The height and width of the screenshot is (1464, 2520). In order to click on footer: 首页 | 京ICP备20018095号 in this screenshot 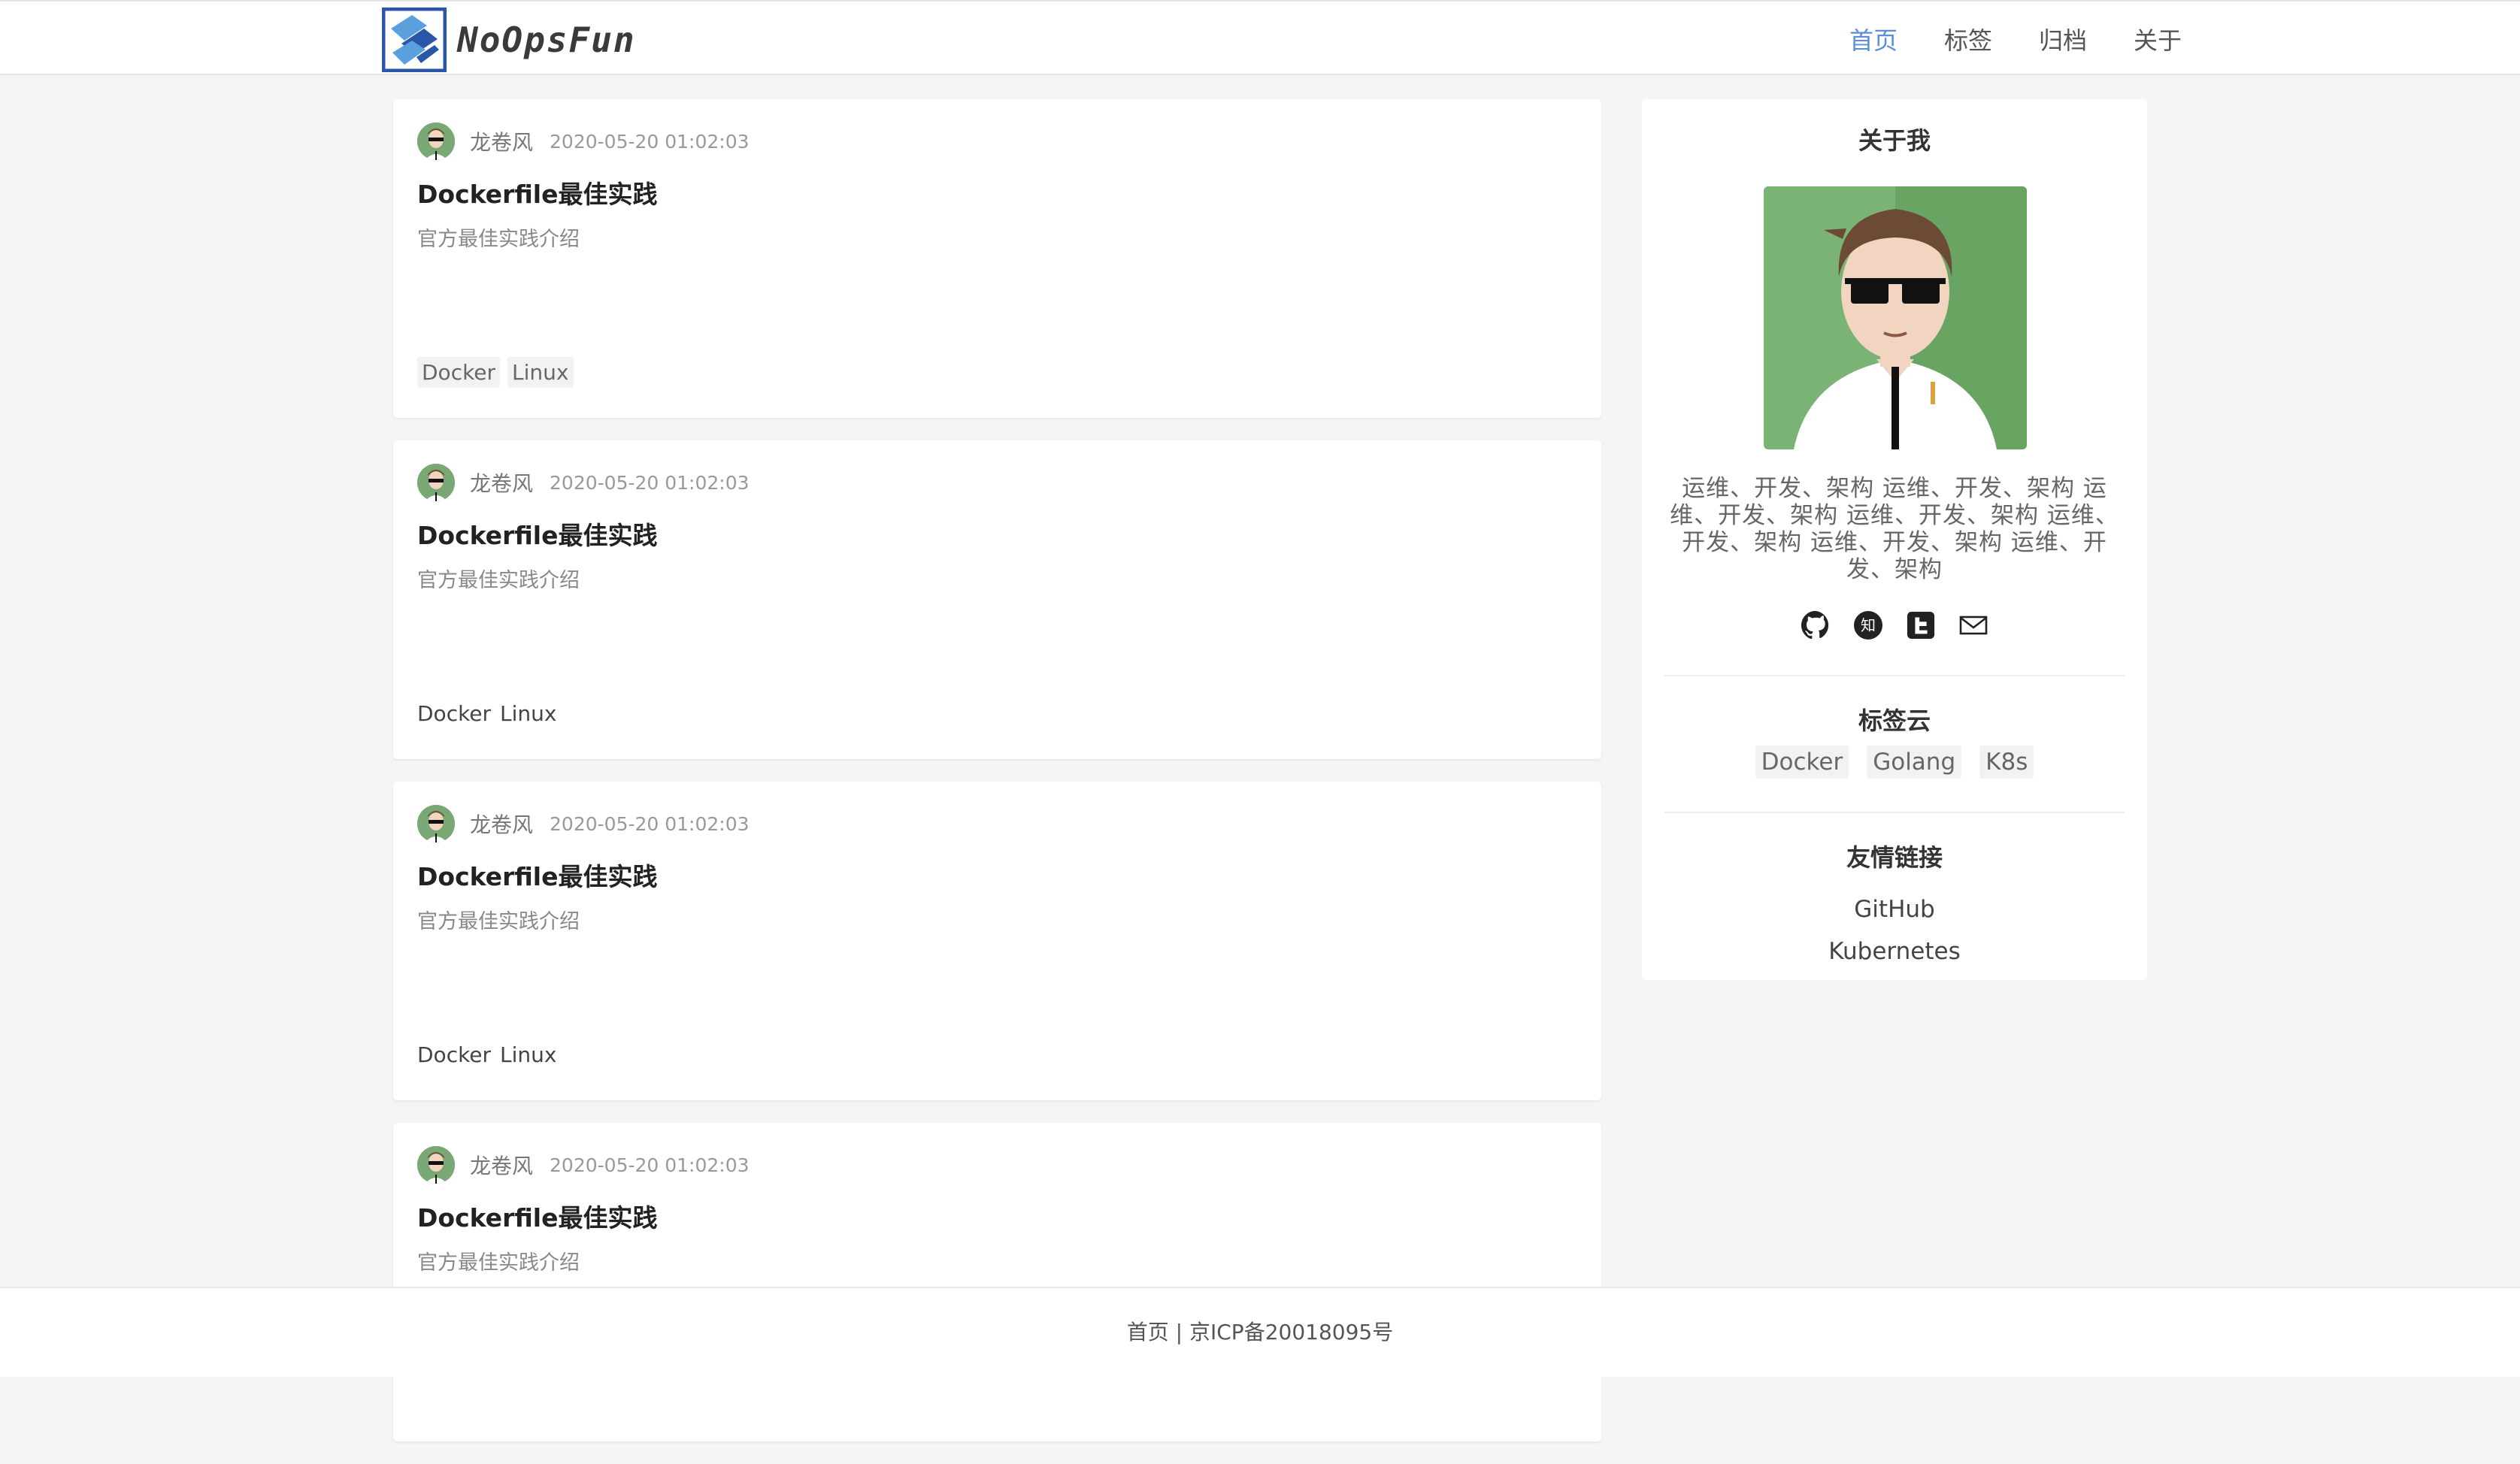, I will do `click(1260, 1332)`.